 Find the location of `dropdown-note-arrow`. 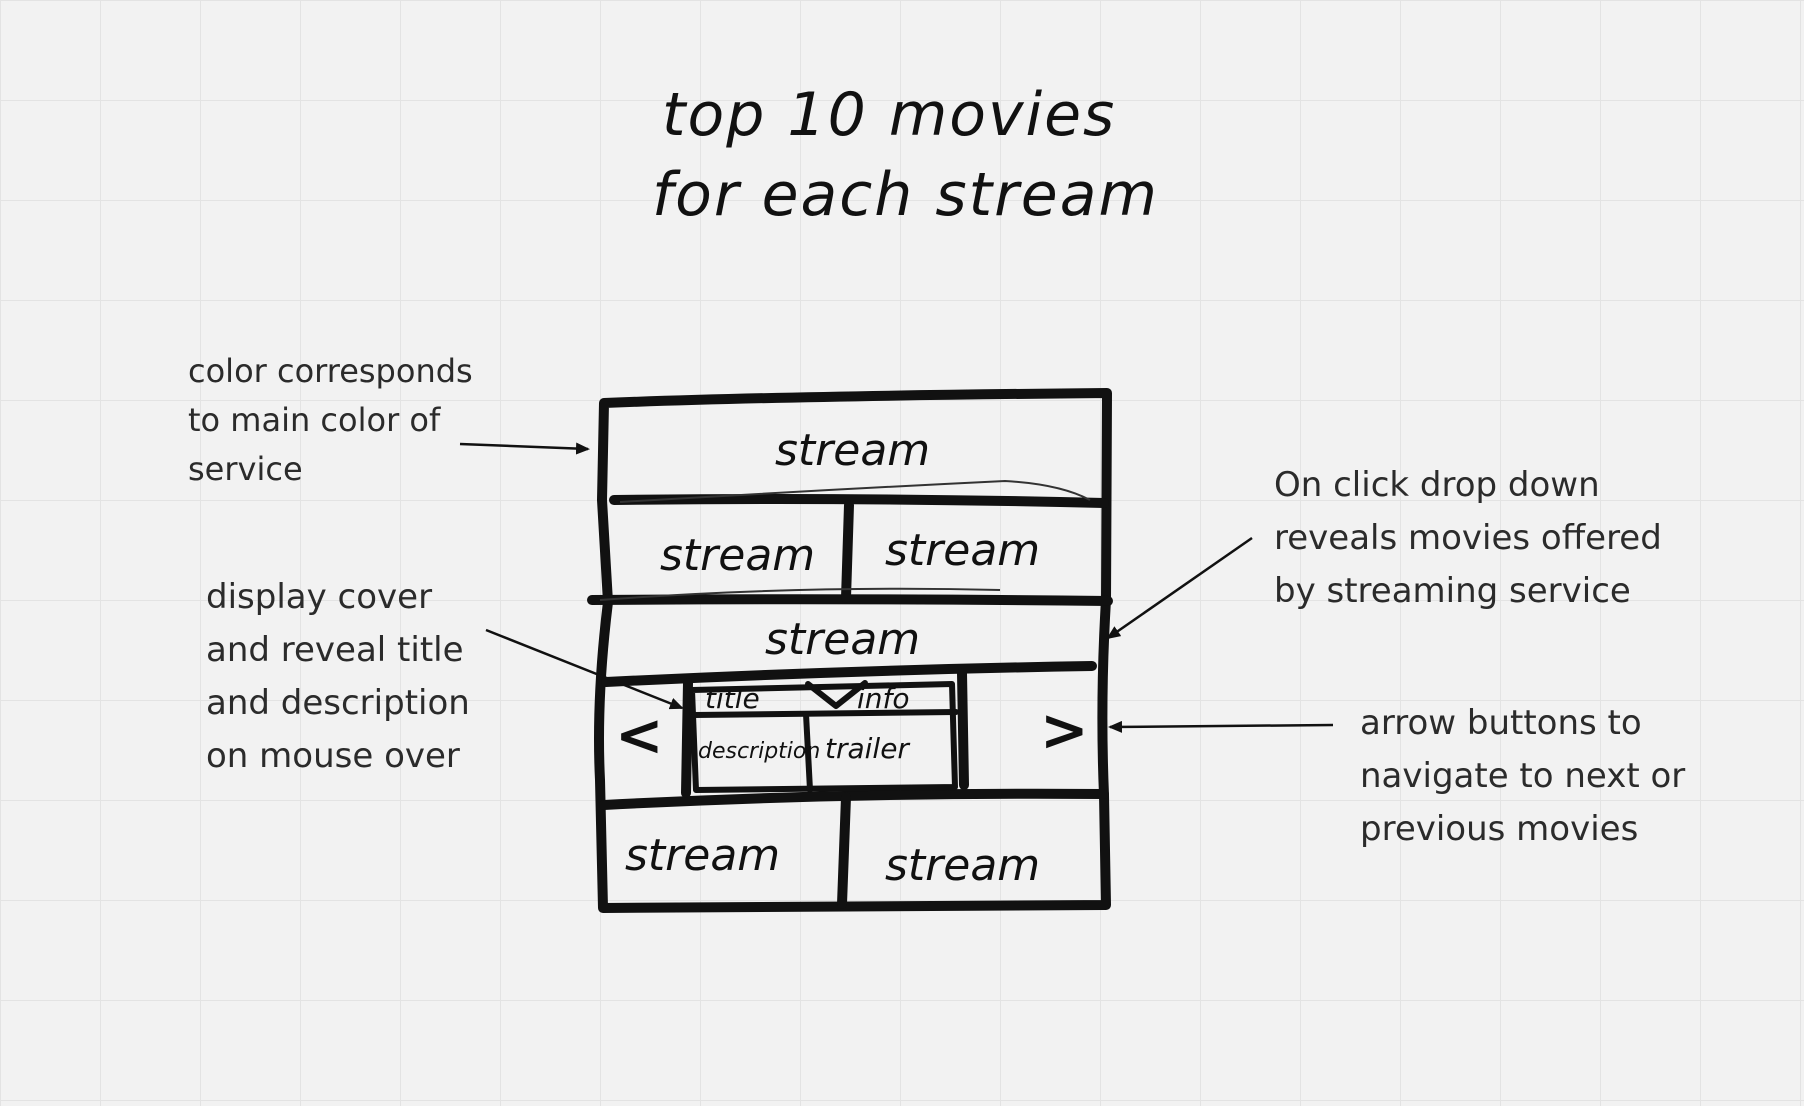

dropdown-note-arrow is located at coordinates (1179, 588).